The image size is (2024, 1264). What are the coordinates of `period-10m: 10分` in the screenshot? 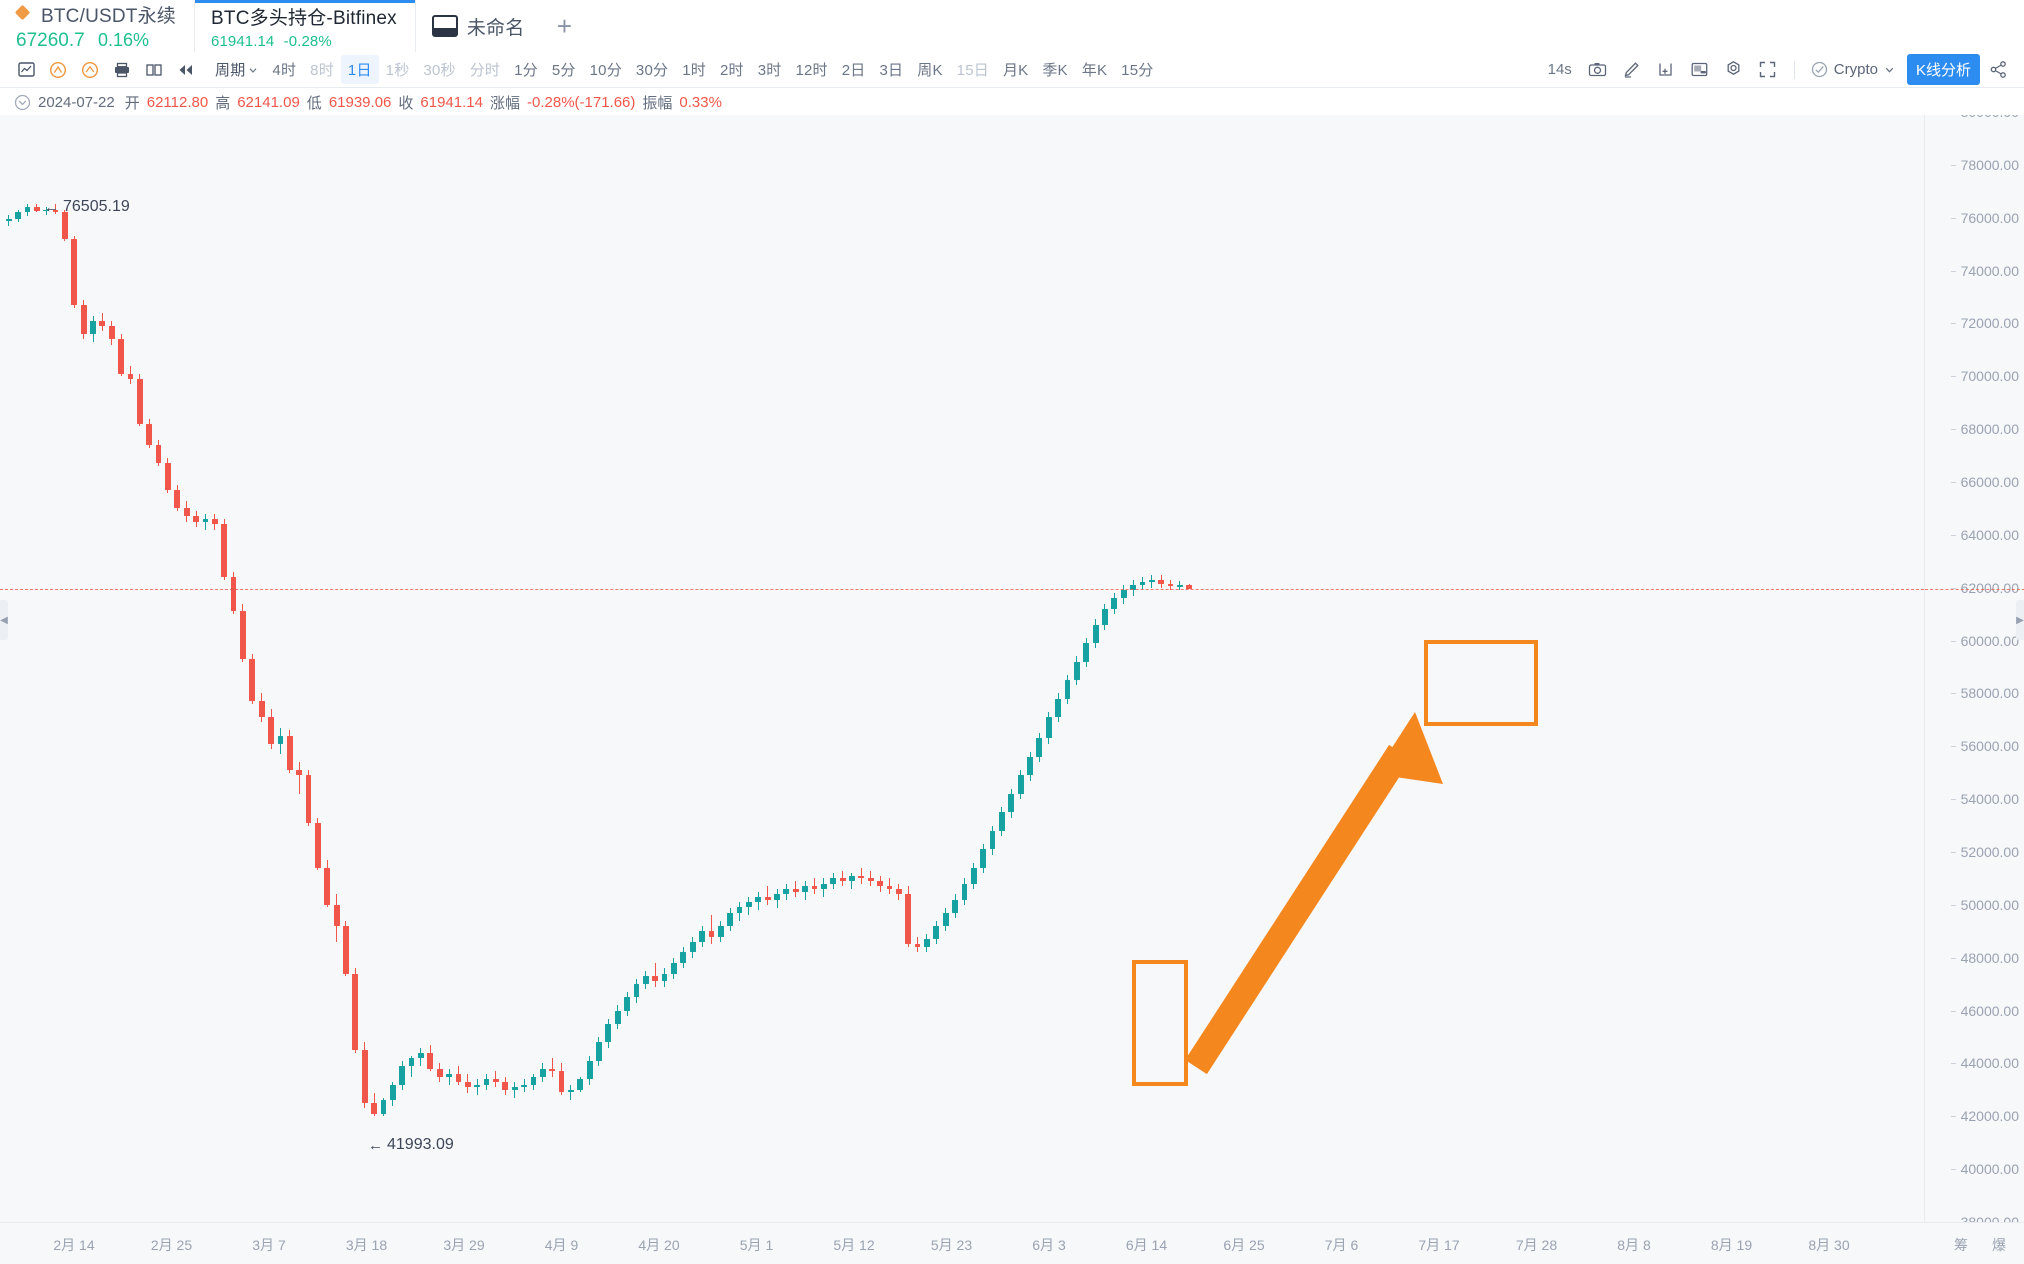 It's located at (606, 69).